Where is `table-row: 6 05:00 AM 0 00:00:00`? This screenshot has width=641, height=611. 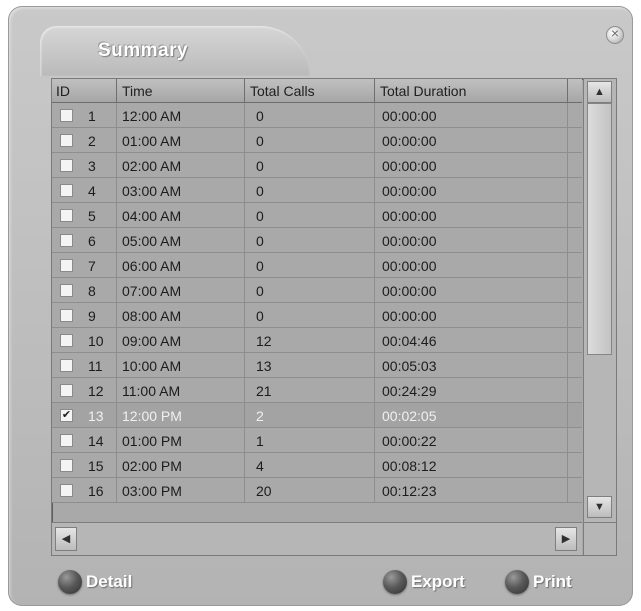 table-row: 6 05:00 AM 0 00:00:00 is located at coordinates (317, 240).